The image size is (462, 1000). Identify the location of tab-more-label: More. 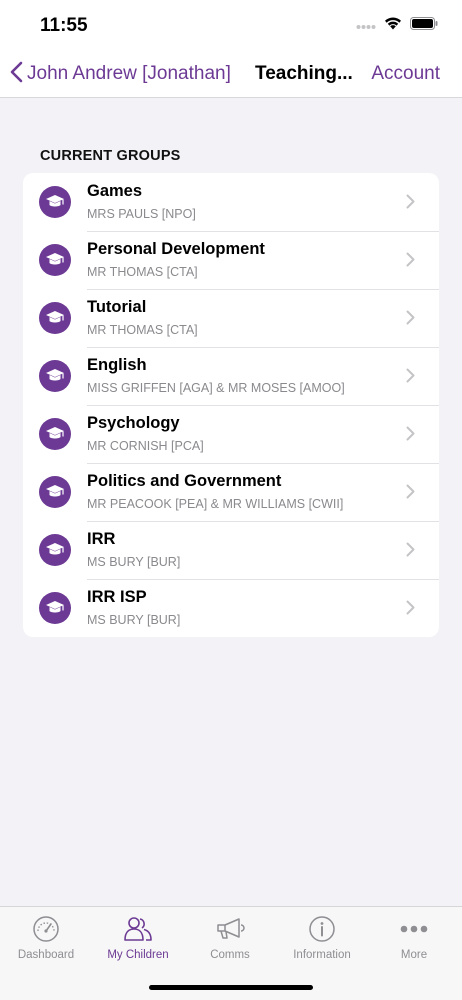
(414, 955).